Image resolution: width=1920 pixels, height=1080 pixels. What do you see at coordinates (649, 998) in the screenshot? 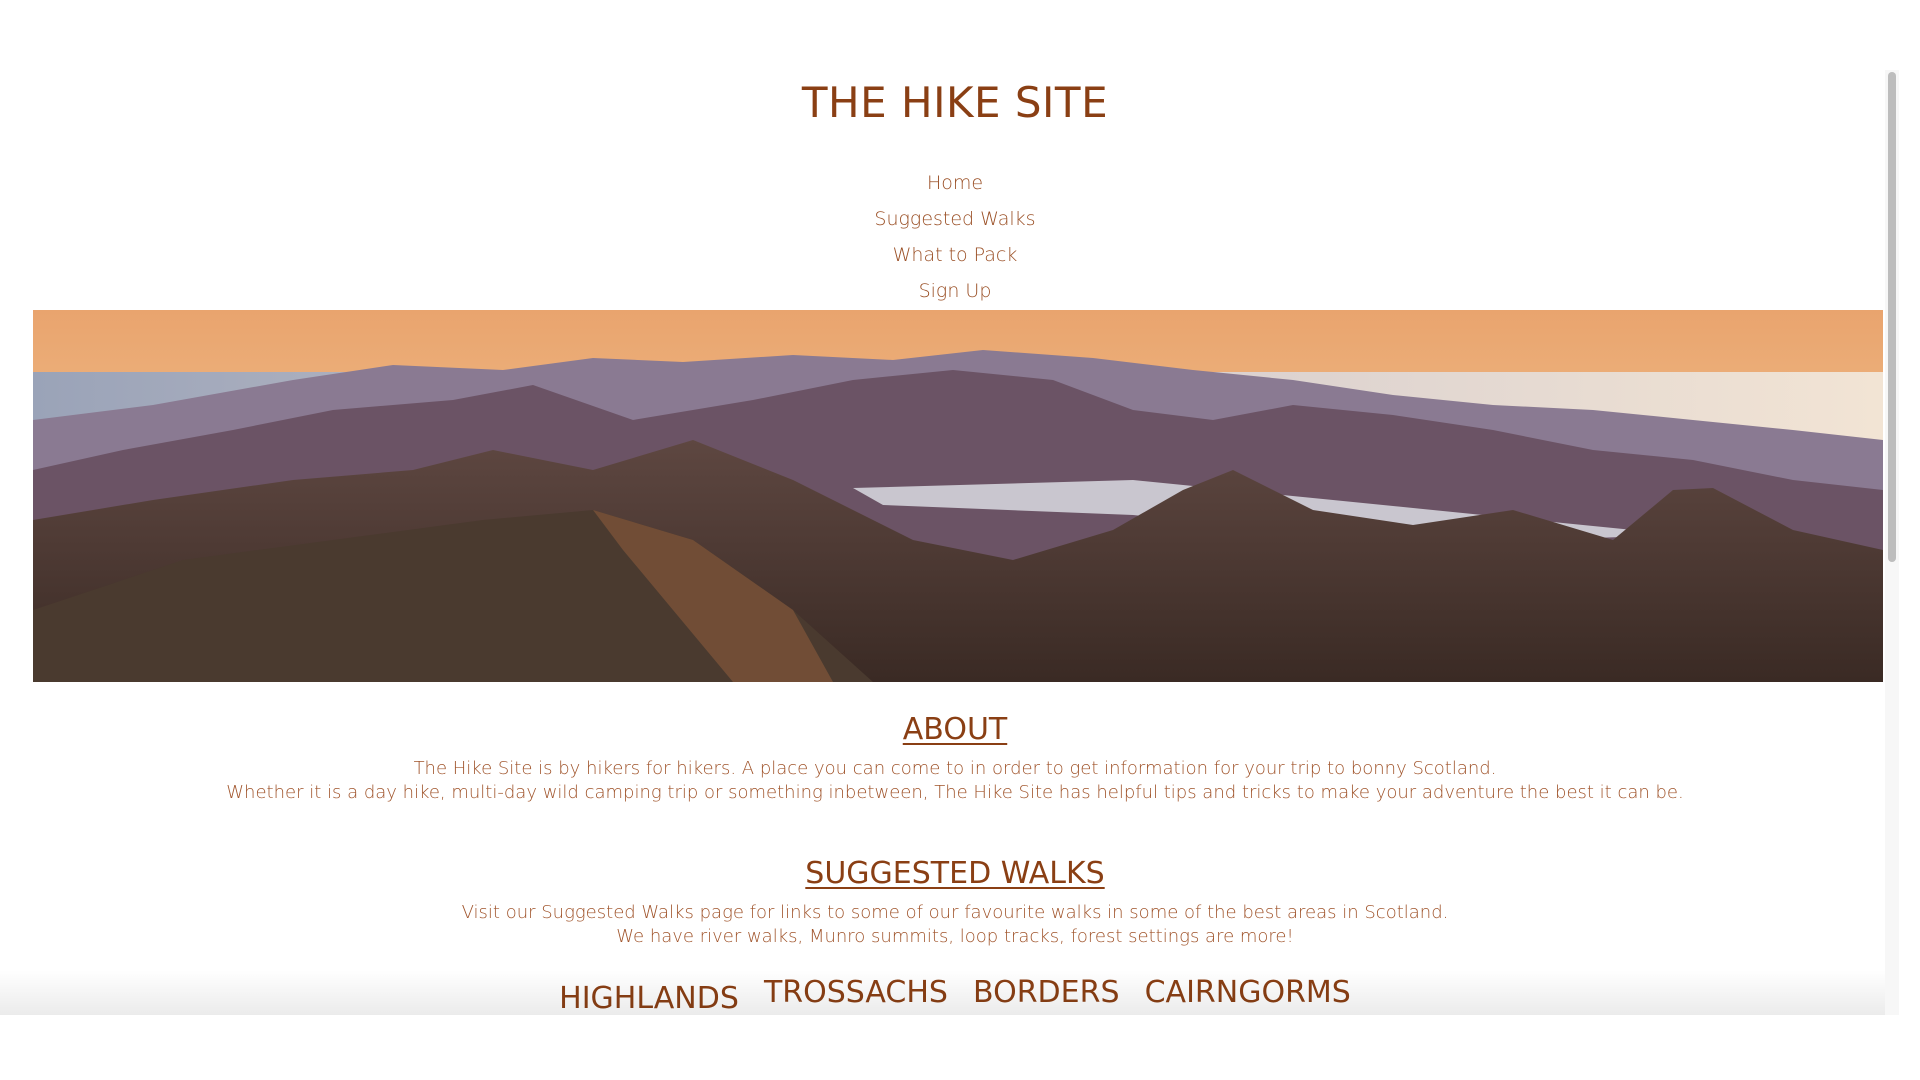
I see `region-link-highlands: HIGHLANDS` at bounding box center [649, 998].